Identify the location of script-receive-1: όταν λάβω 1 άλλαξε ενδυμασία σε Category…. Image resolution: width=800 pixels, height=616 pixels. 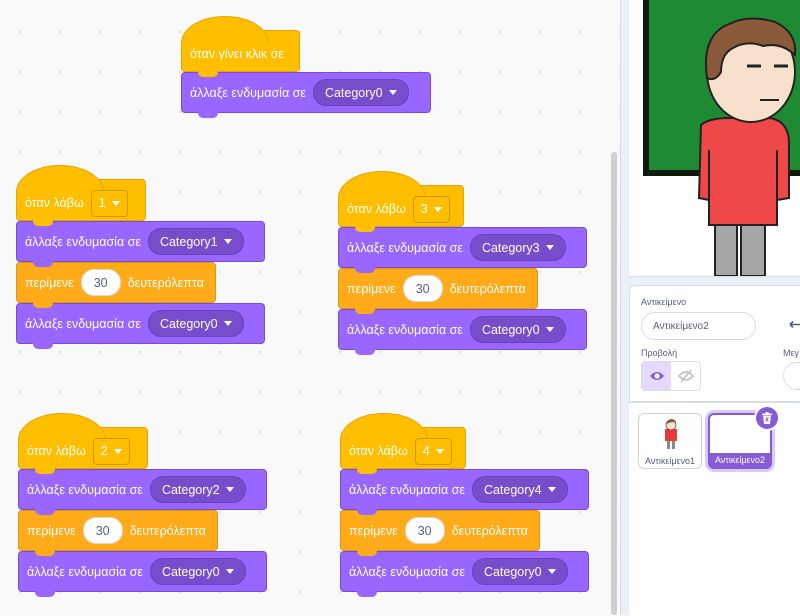
(140, 261).